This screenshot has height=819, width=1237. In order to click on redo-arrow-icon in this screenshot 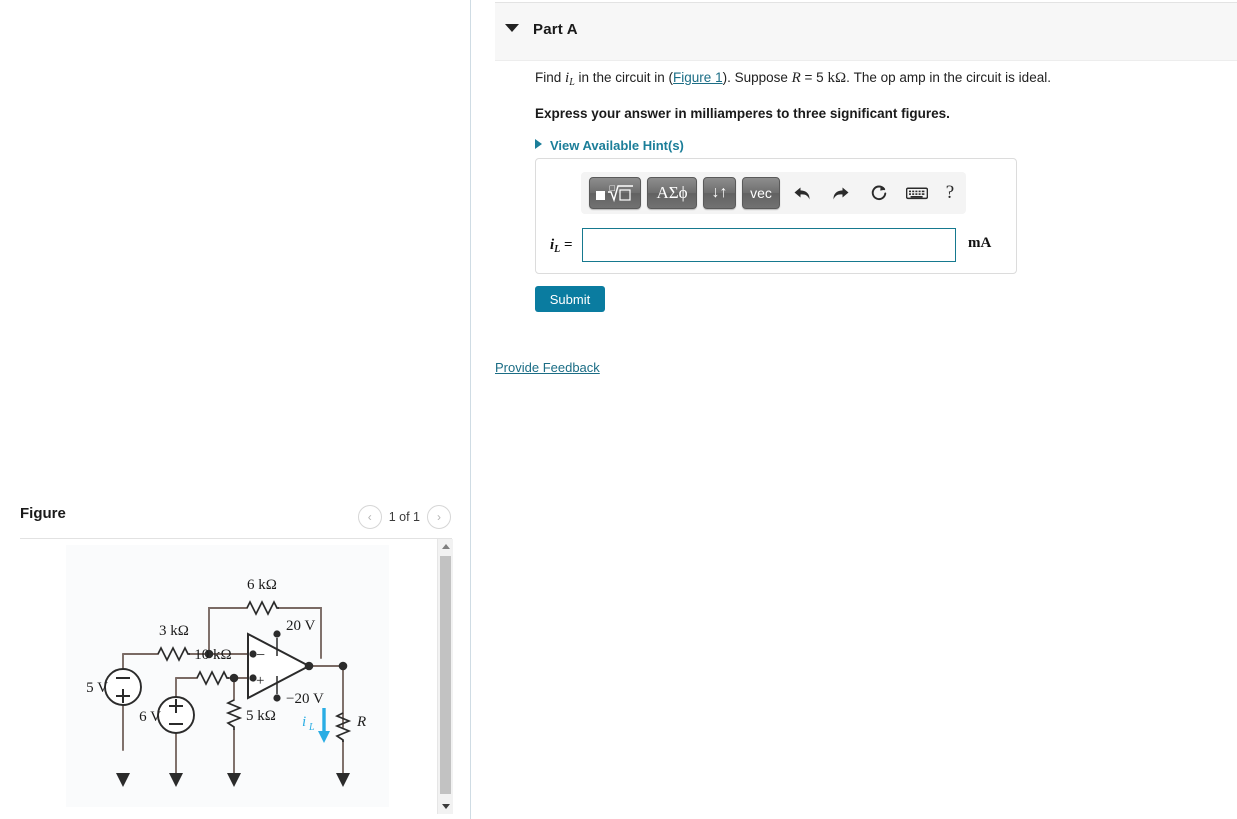, I will do `click(840, 193)`.